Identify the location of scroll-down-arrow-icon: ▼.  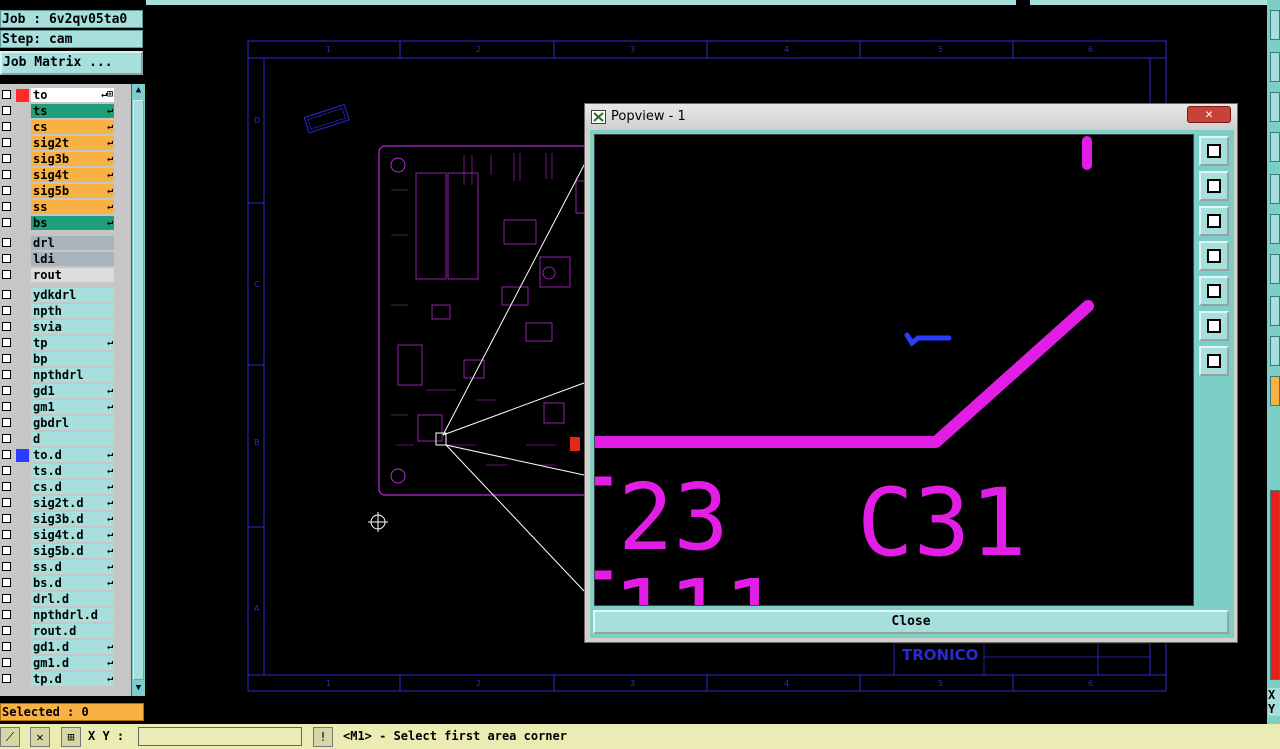
(138, 688).